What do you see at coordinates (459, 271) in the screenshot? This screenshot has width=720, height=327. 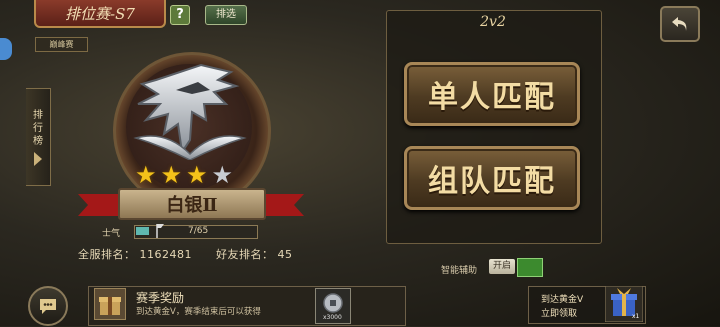 I see `smart-assist-label: 智能辅助` at bounding box center [459, 271].